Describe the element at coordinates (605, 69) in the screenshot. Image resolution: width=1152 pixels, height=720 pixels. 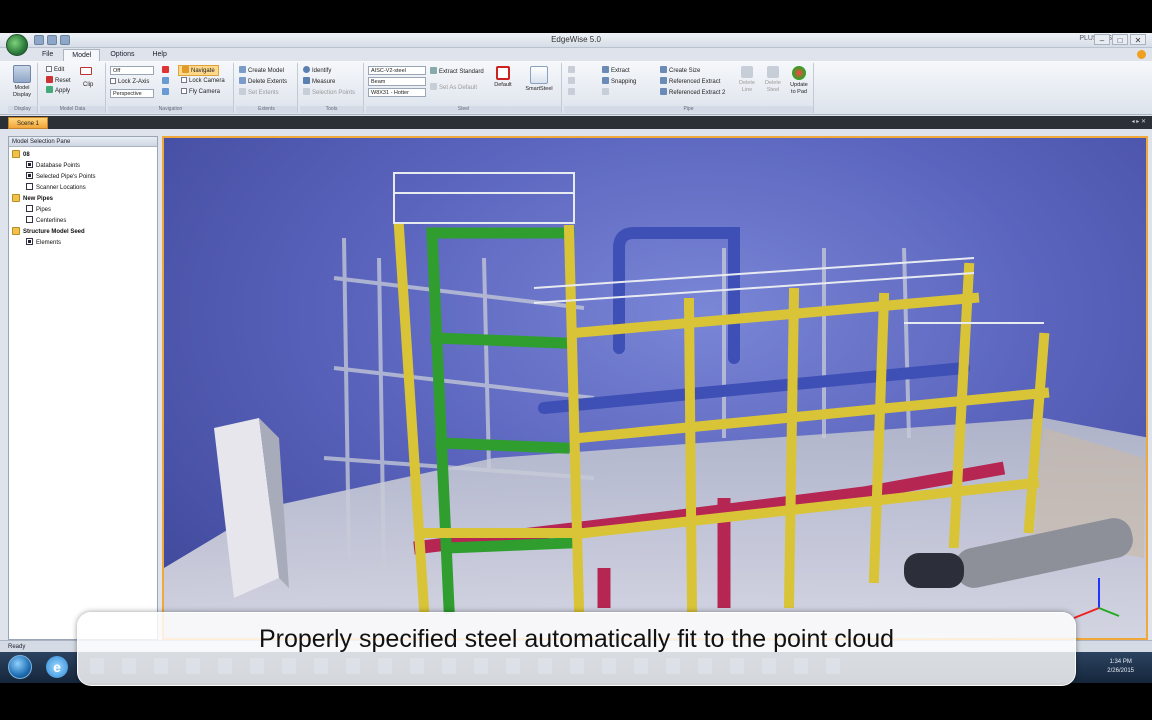
I see `extract-icon` at that location.